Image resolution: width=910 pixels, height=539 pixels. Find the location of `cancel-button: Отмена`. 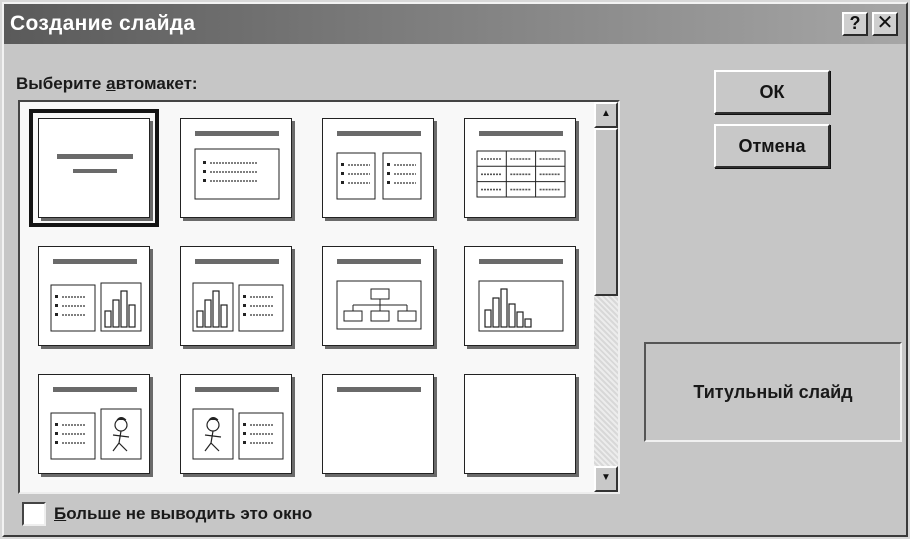

cancel-button: Отмена is located at coordinates (772, 146).